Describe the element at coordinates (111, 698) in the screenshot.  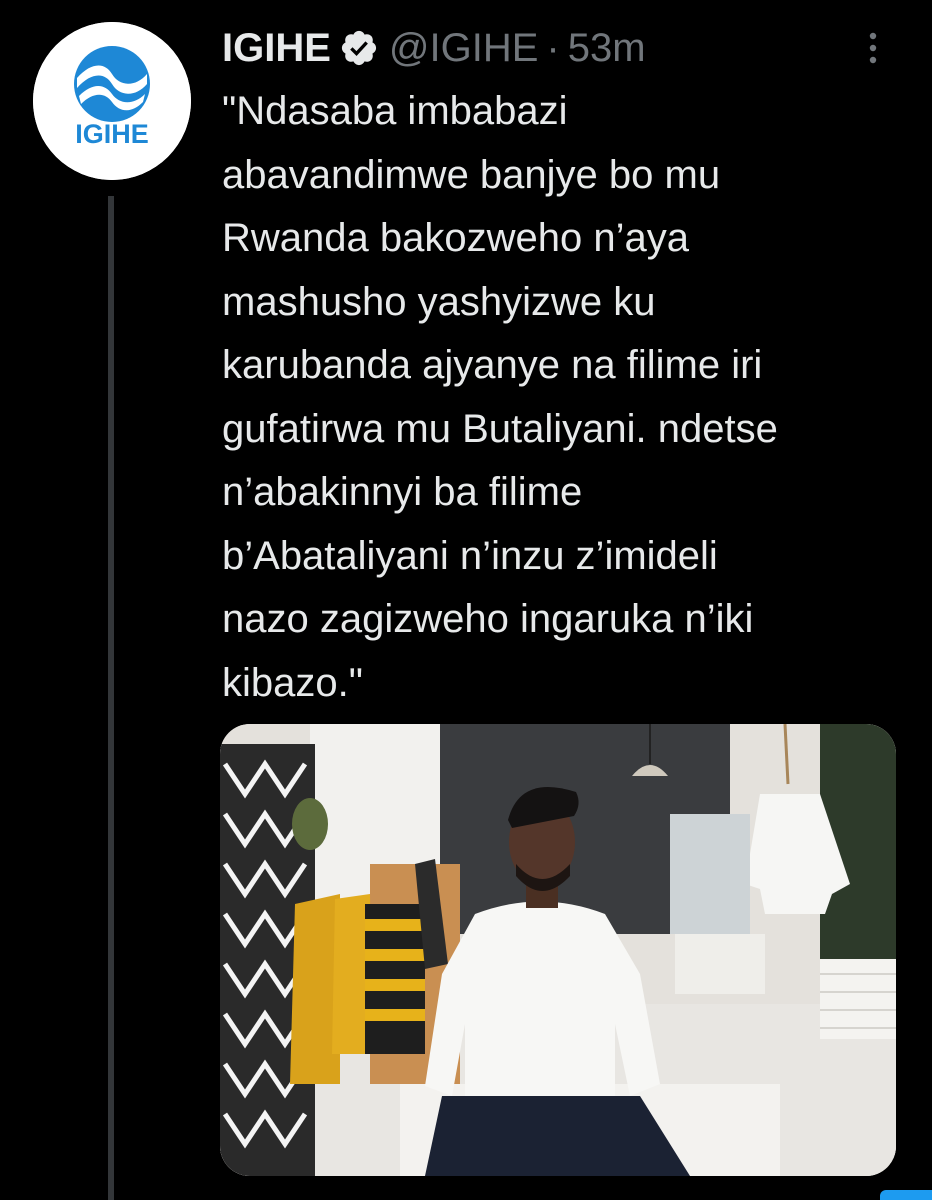
I see `thread-line` at that location.